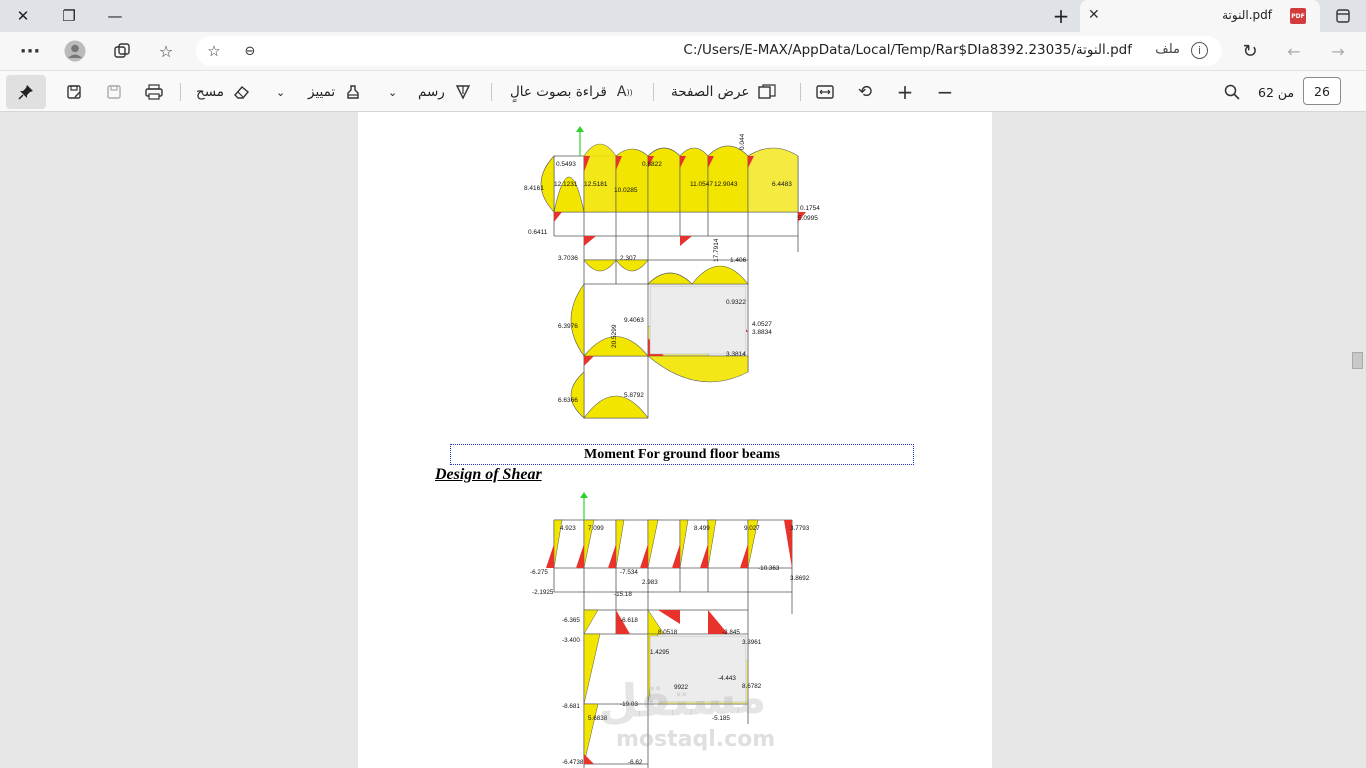  What do you see at coordinates (634, 320) in the screenshot?
I see `moment-label: 9.4063` at bounding box center [634, 320].